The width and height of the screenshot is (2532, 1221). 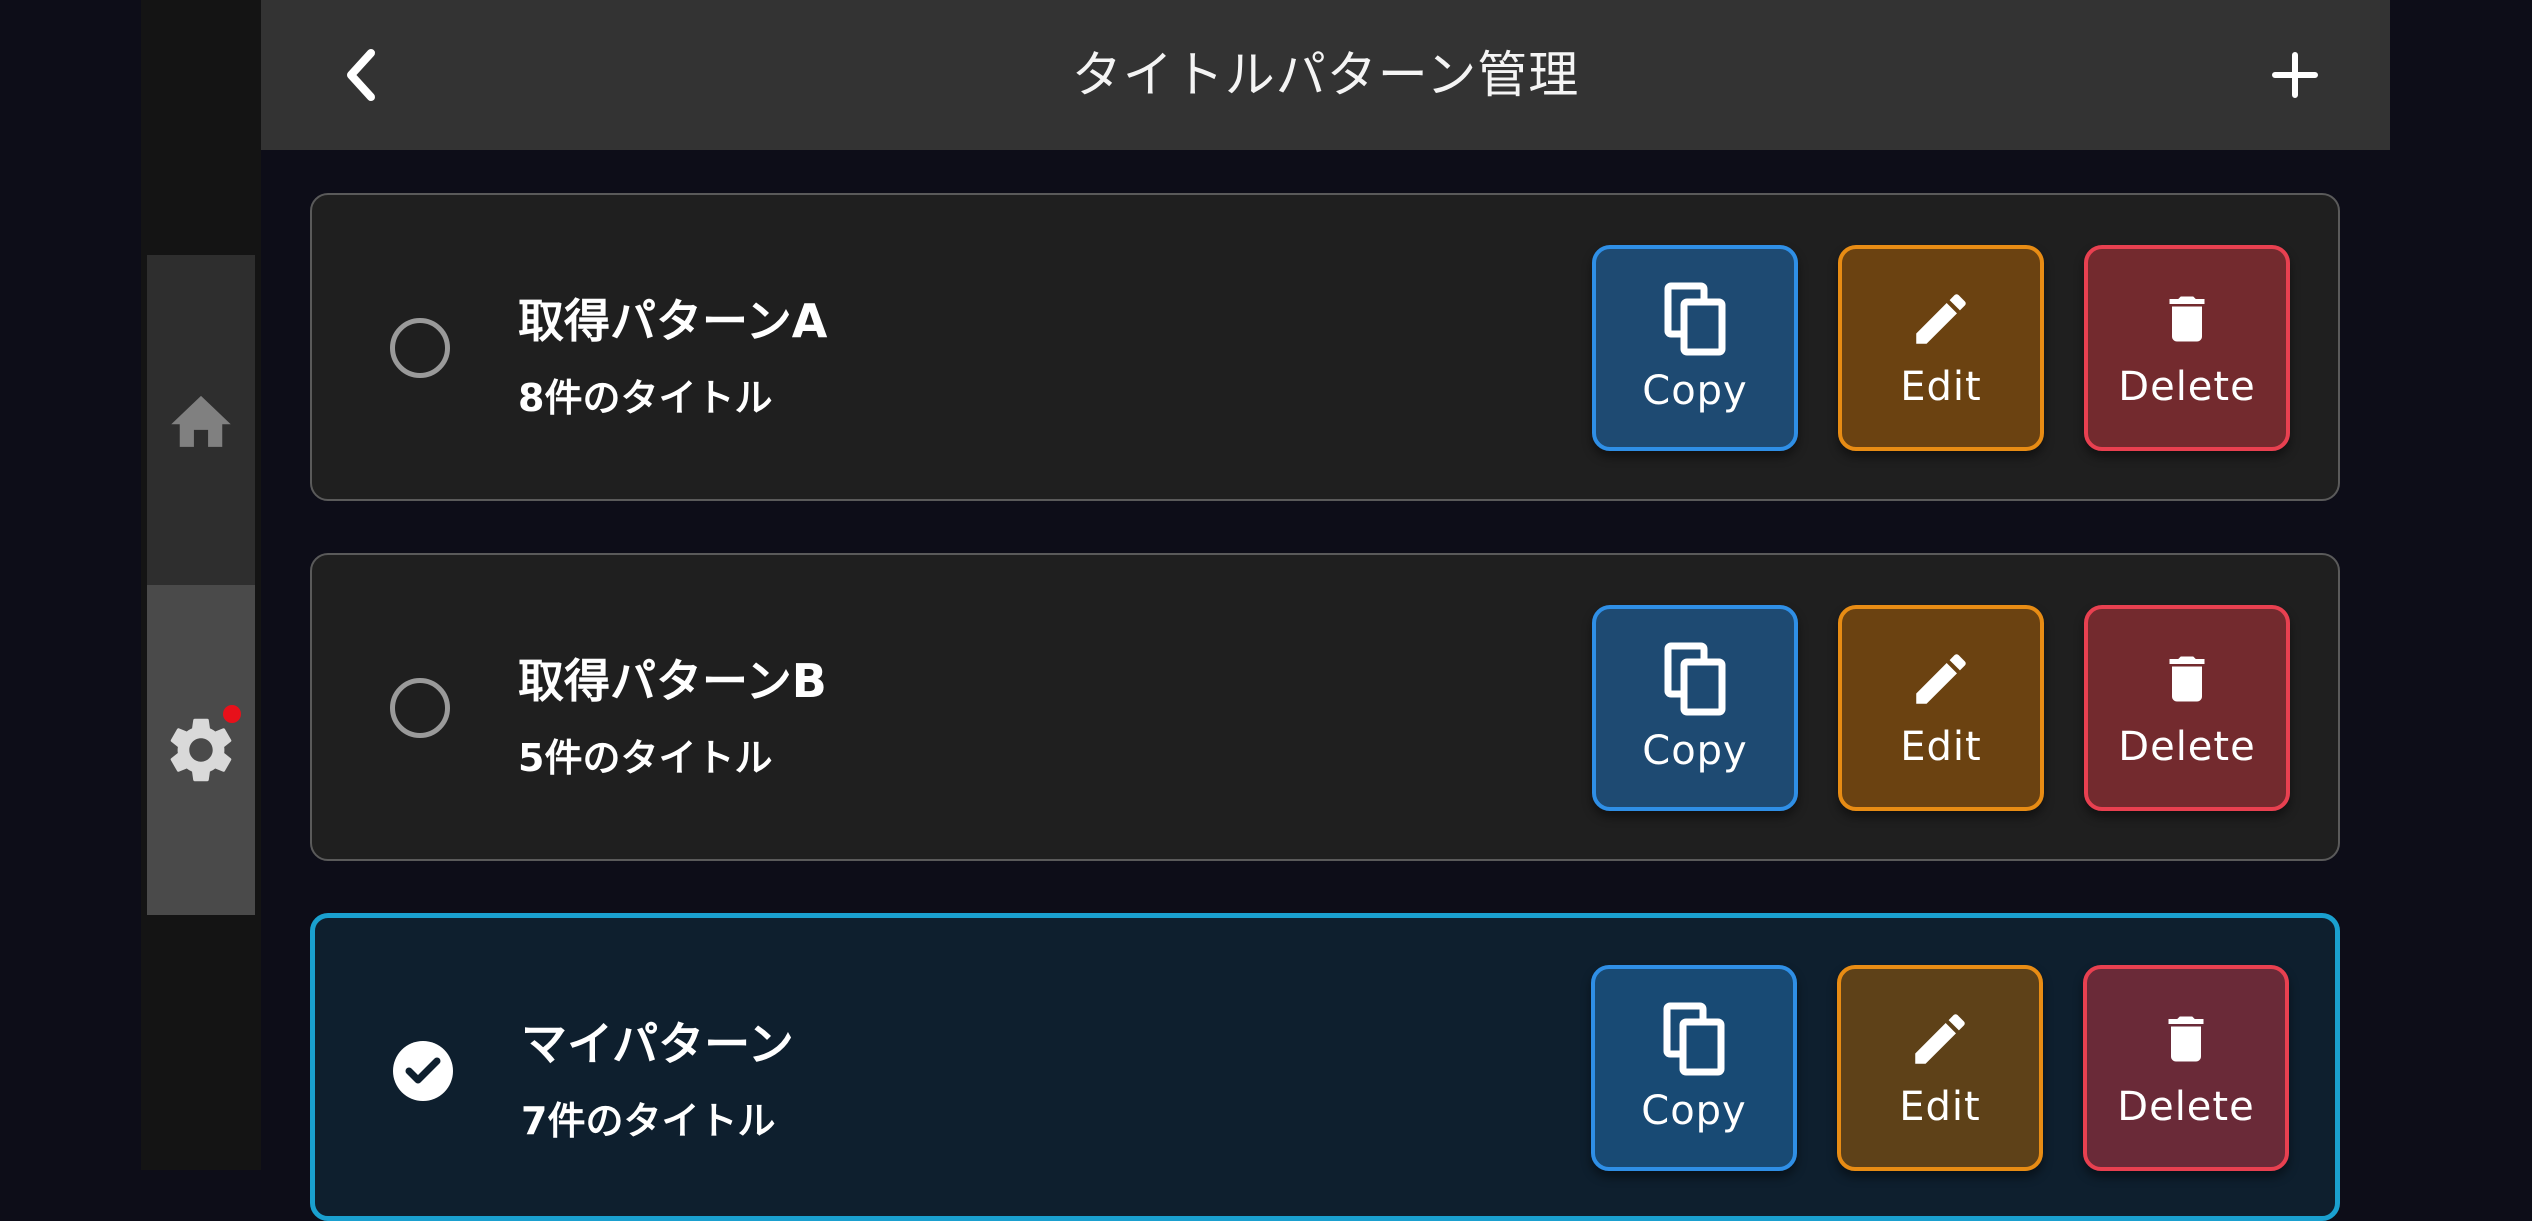 I want to click on add-pattern-button, so click(x=2295, y=75).